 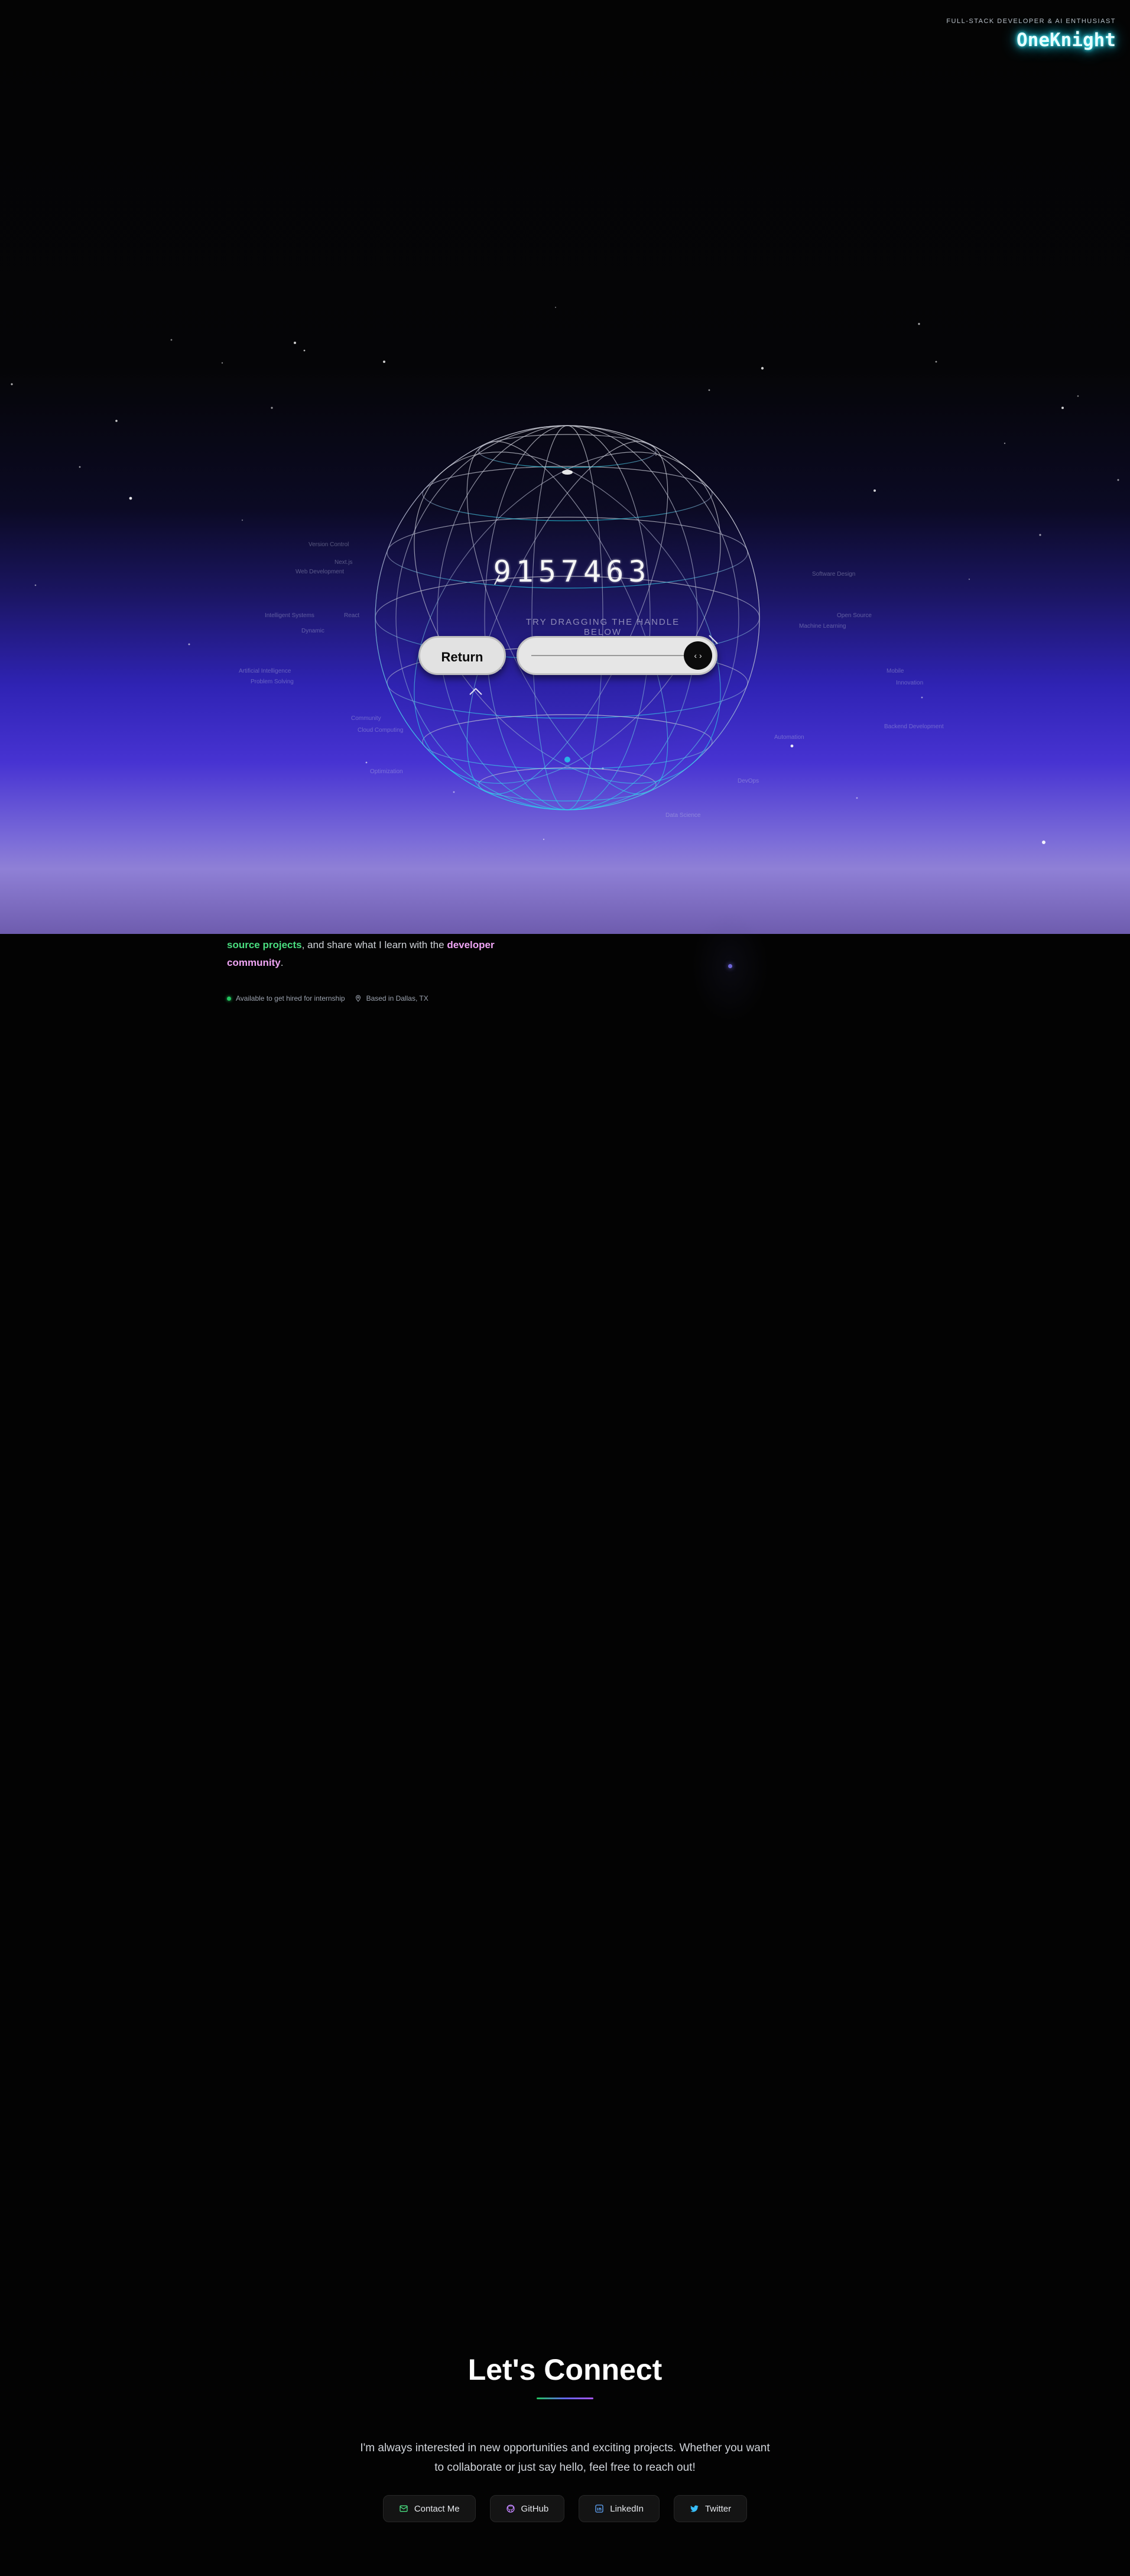 What do you see at coordinates (683, 815) in the screenshot?
I see `globe-tag: Data Science` at bounding box center [683, 815].